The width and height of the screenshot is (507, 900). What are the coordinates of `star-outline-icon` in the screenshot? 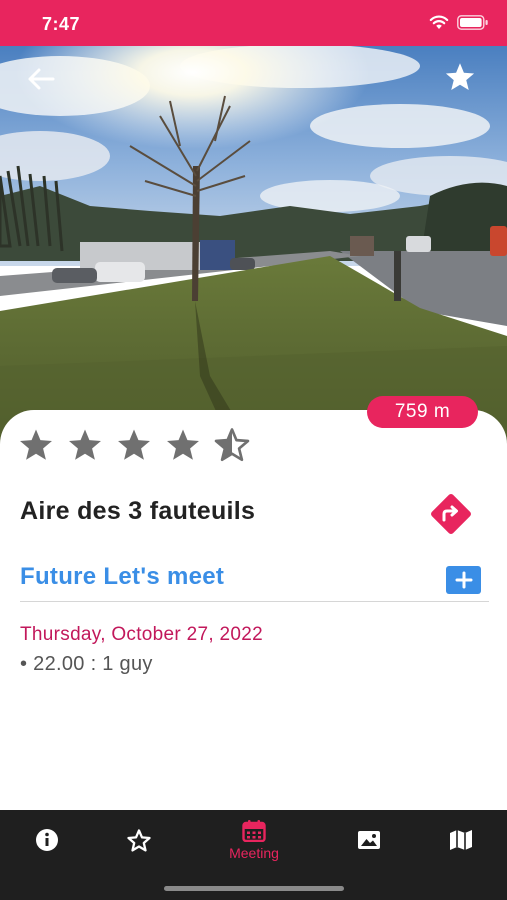 It's located at (139, 840).